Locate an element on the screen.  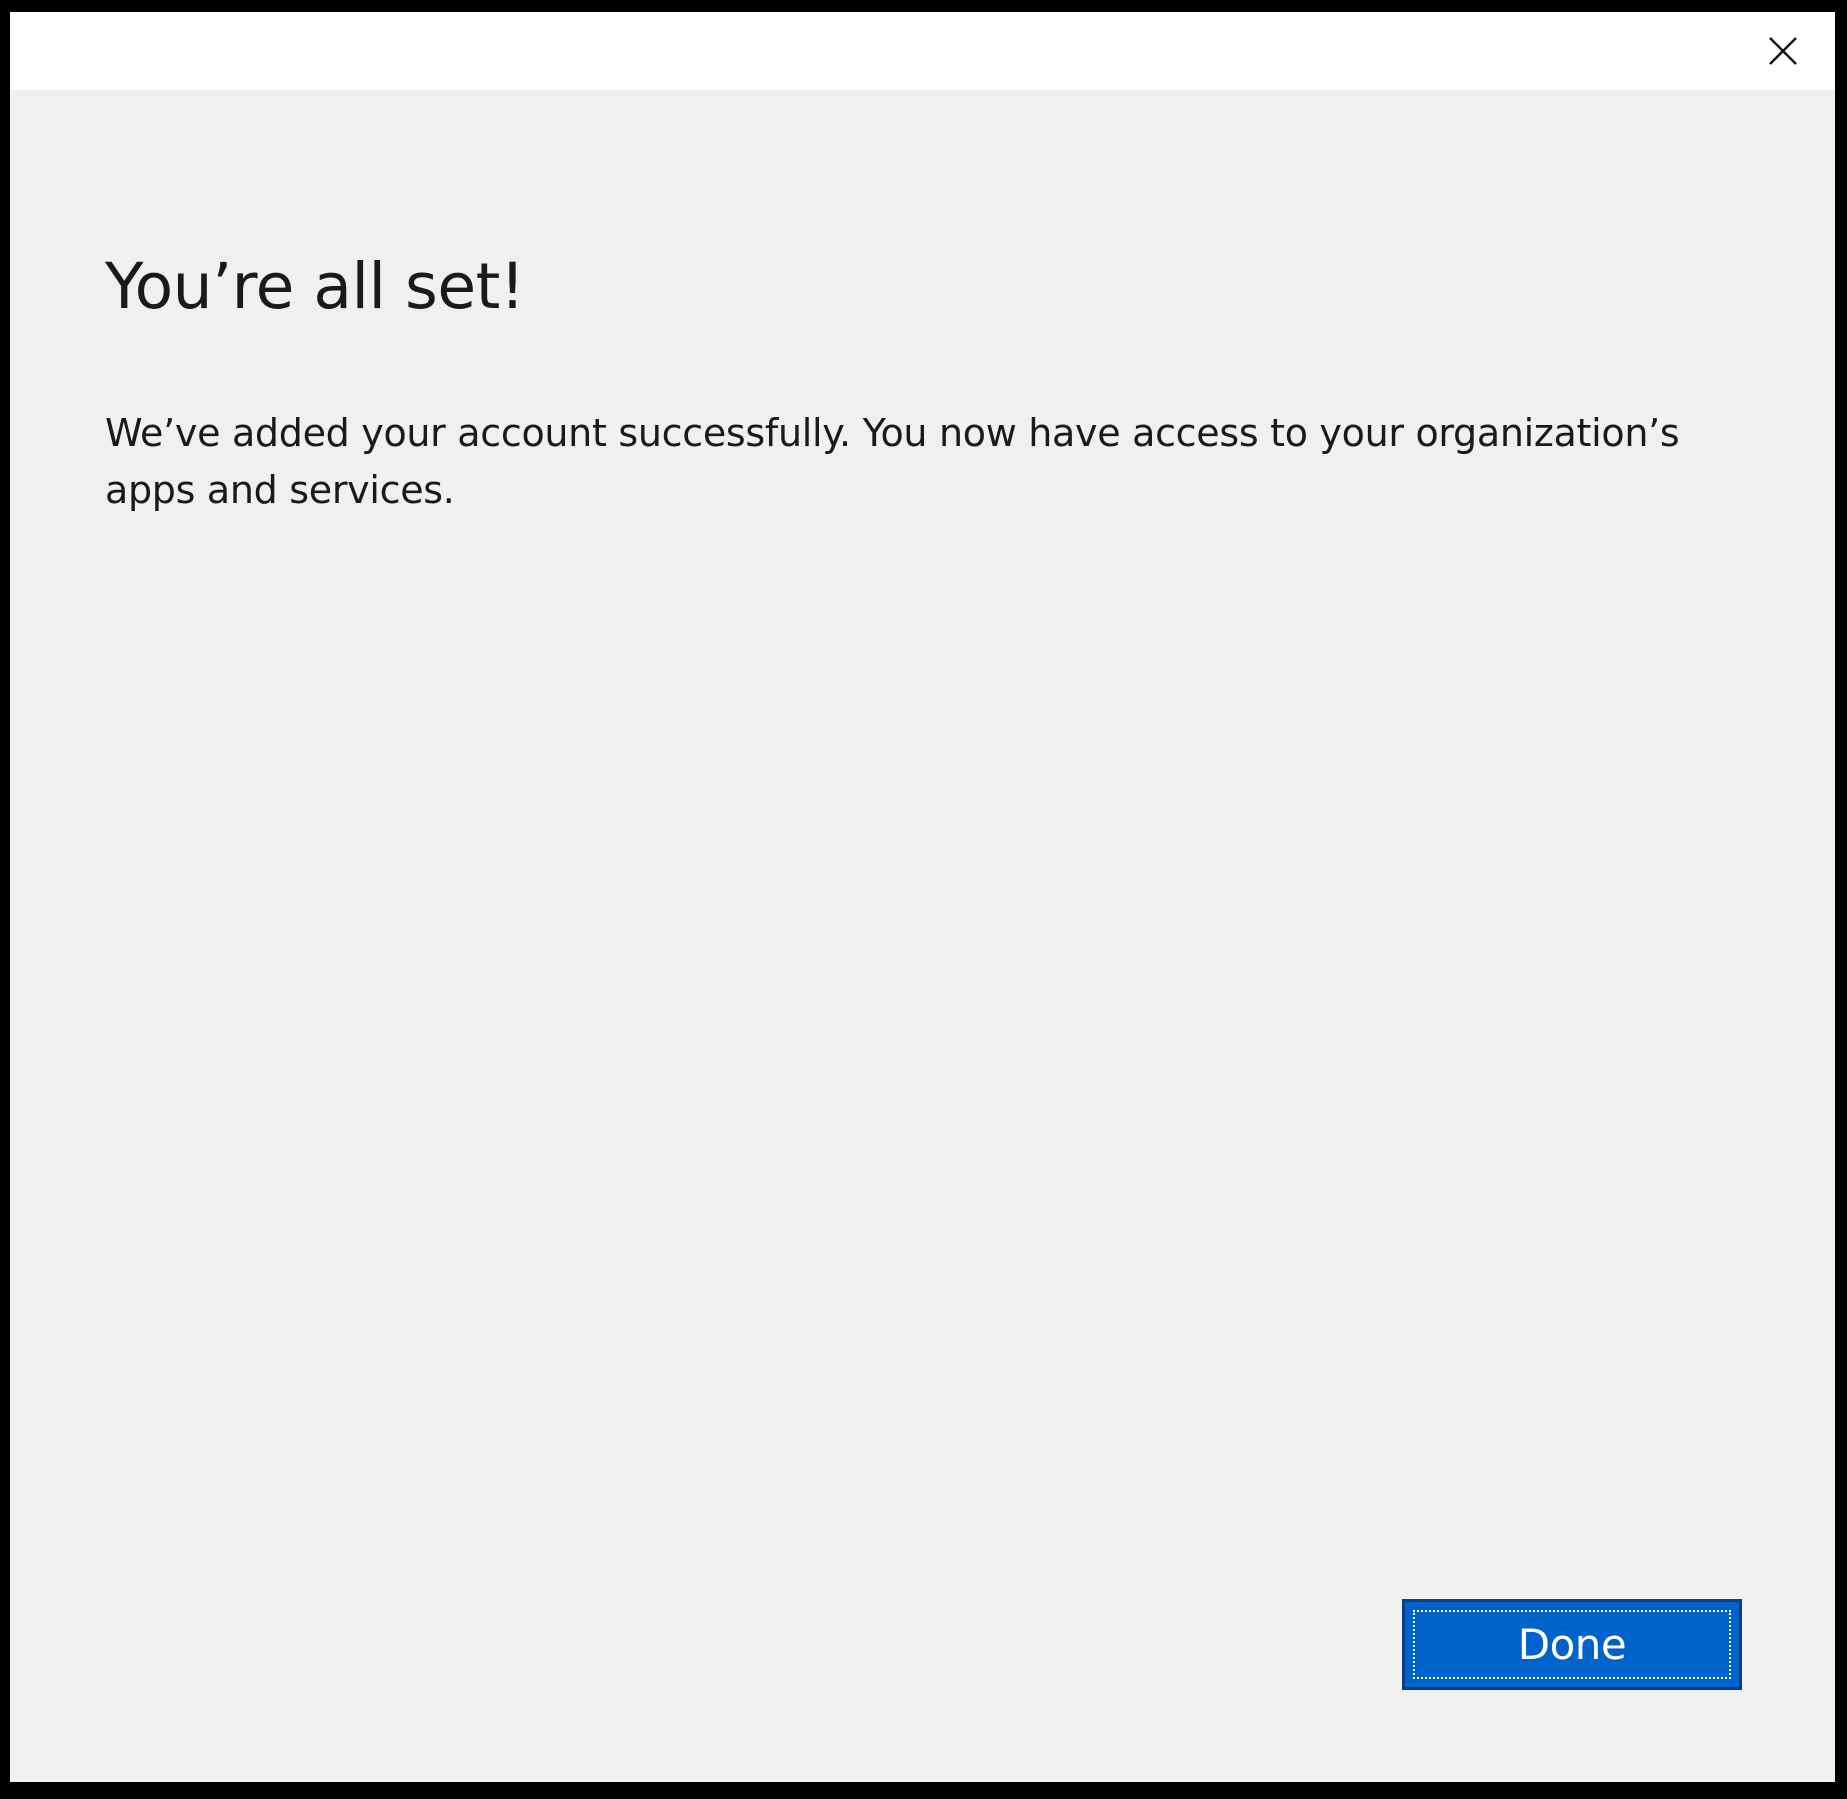
done-button-label: Done is located at coordinates (1572, 1644).